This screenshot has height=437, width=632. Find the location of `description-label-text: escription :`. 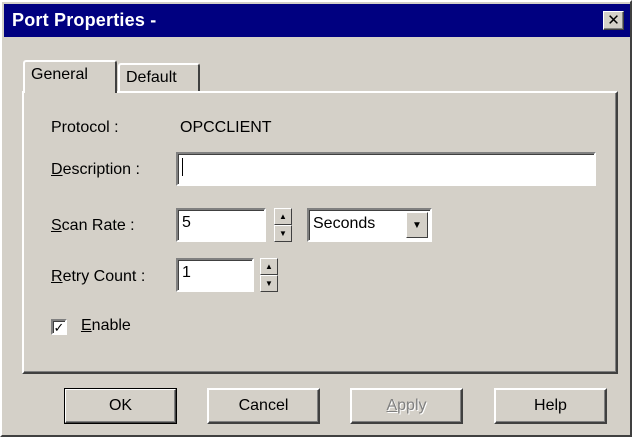

description-label-text: escription : is located at coordinates (101, 169).